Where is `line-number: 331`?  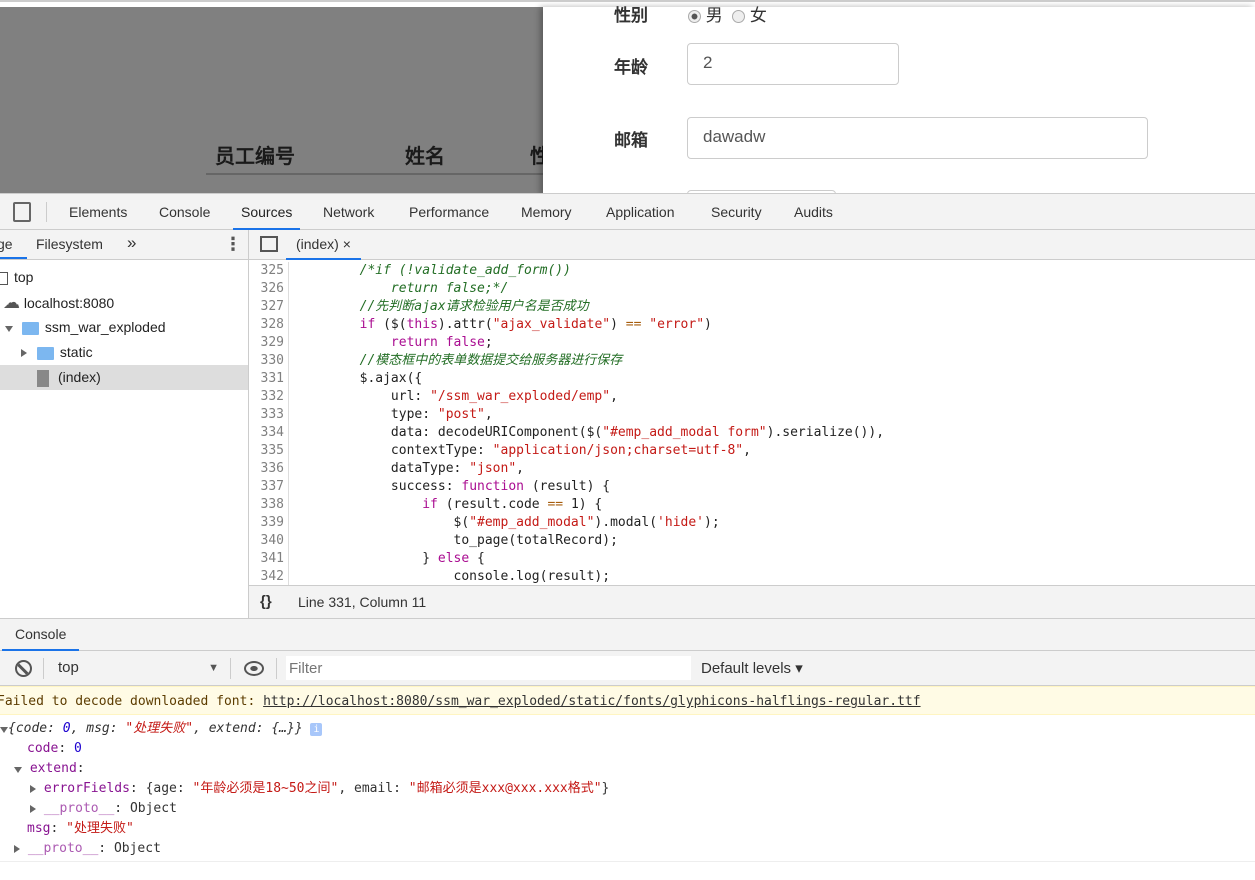 line-number: 331 is located at coordinates (269, 379).